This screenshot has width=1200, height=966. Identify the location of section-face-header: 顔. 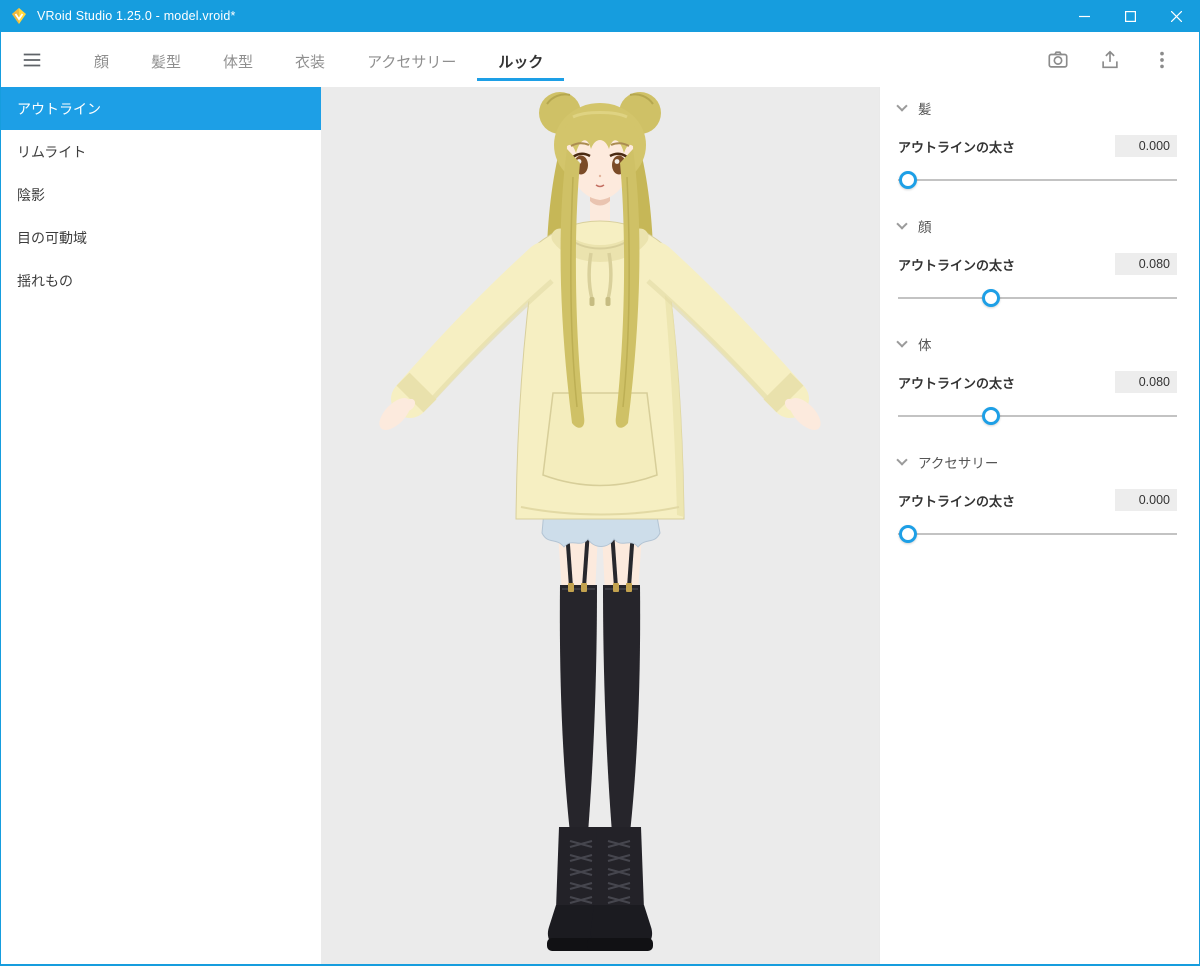
(1036, 226).